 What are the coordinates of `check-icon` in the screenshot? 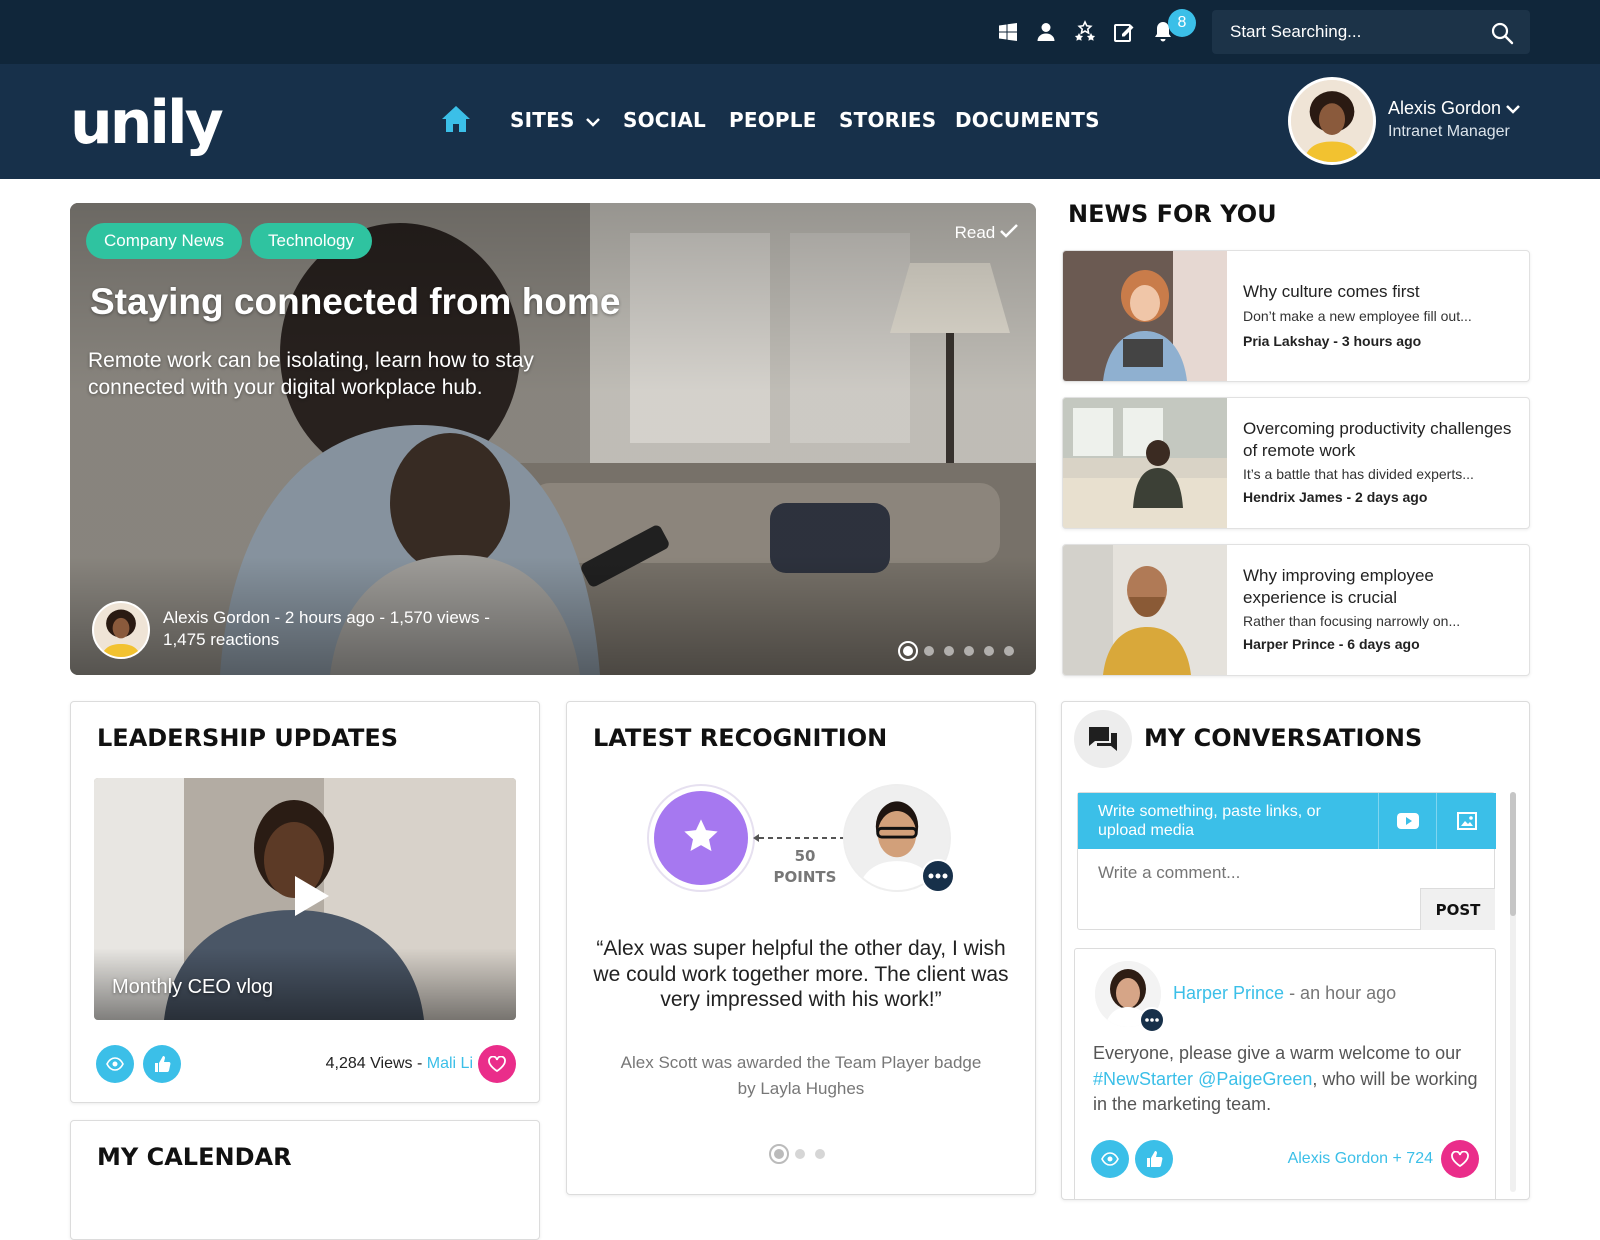 It's located at (1009, 231).